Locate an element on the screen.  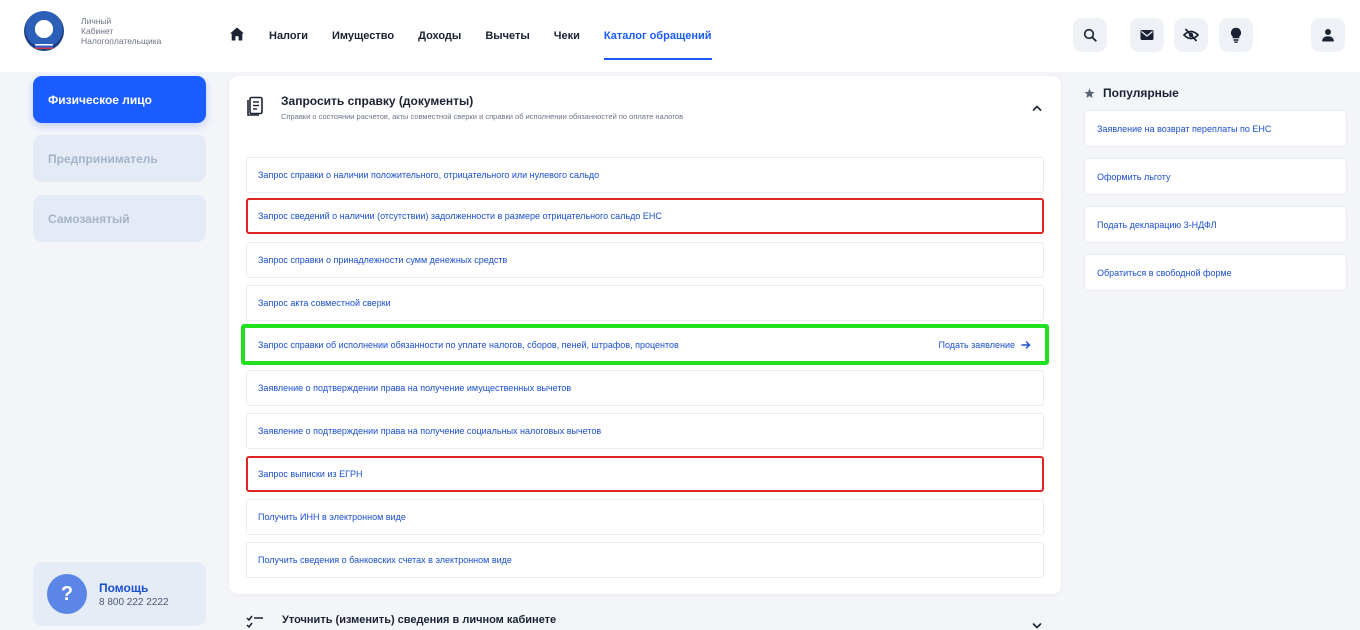
sidebar-item-individual: Физическое лицо is located at coordinates (119, 99).